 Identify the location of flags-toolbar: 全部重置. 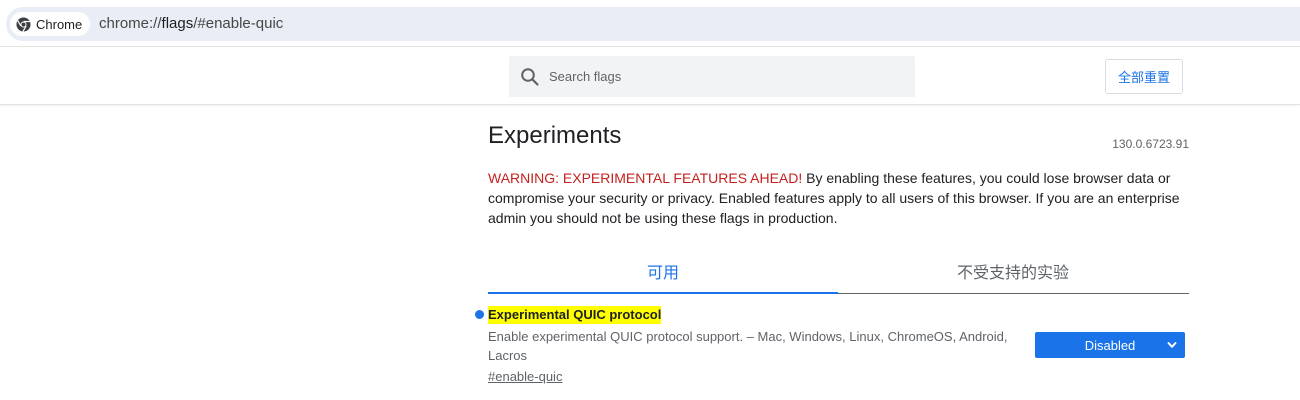
(650, 76).